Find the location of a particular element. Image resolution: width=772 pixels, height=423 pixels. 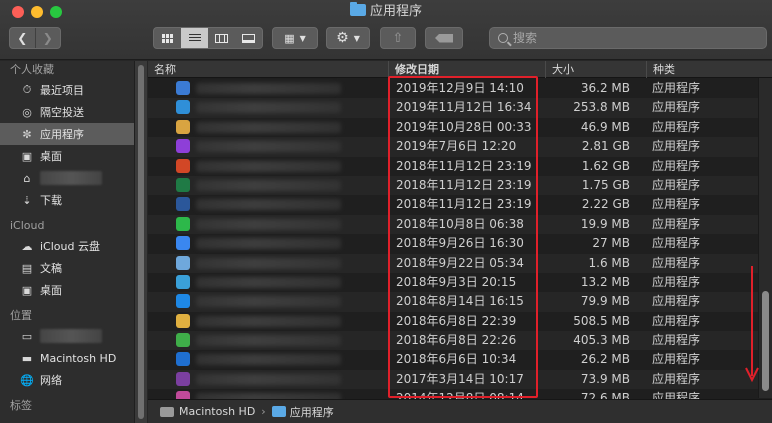

sidebar-item: ▭ is located at coordinates (67, 336).